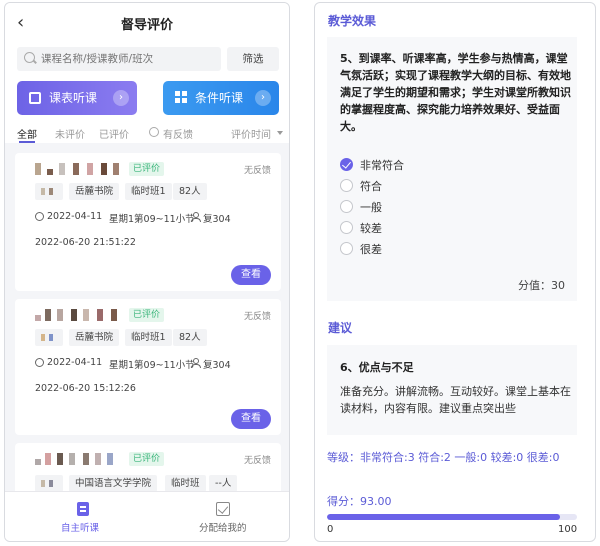  What do you see at coordinates (377, 367) in the screenshot?
I see `suggestion-title: 6、优点与不足` at bounding box center [377, 367].